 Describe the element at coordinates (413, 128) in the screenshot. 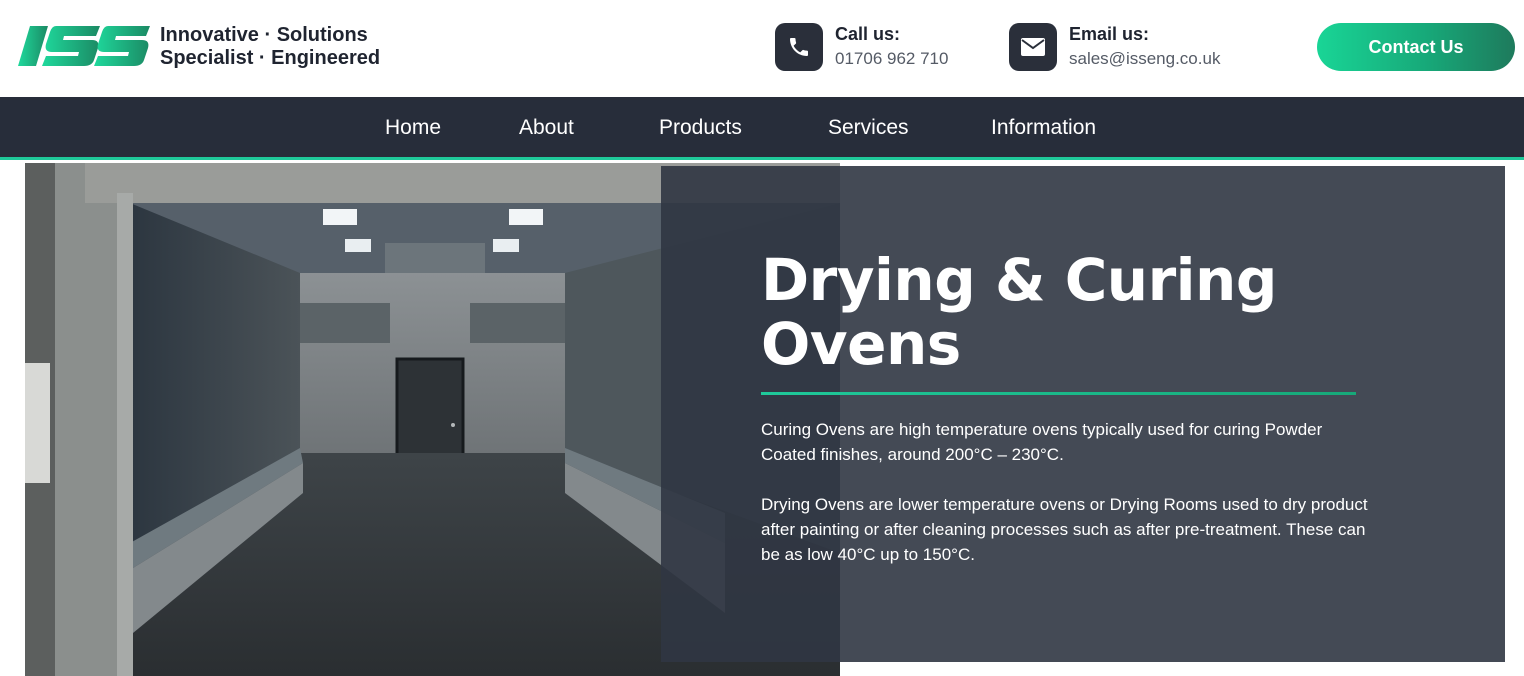

I see `nav-item-home: Home` at that location.